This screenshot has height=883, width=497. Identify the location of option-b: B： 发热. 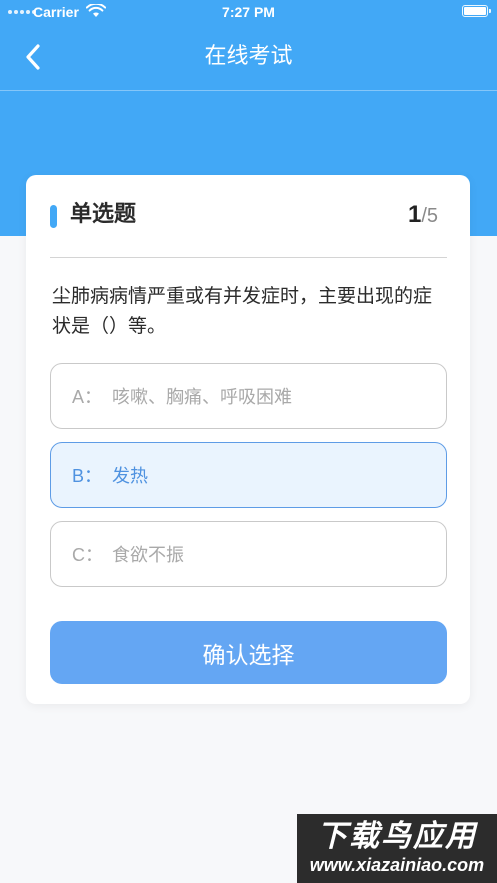
(248, 475).